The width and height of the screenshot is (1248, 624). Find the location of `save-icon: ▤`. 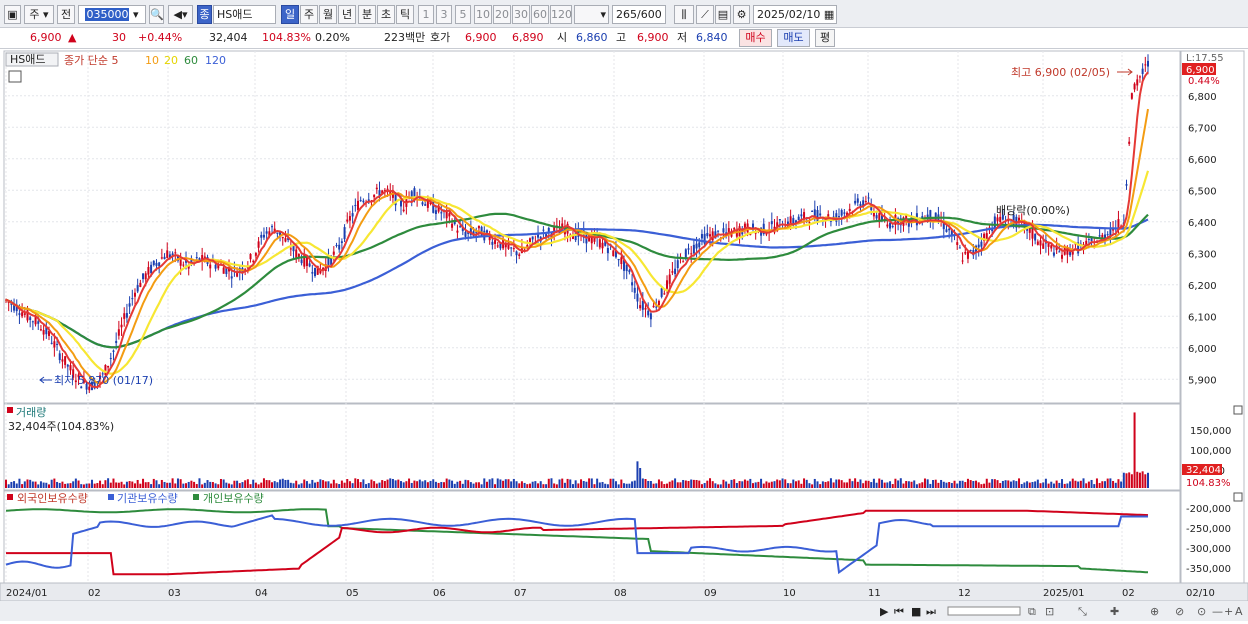

save-icon: ▤ is located at coordinates (723, 14).